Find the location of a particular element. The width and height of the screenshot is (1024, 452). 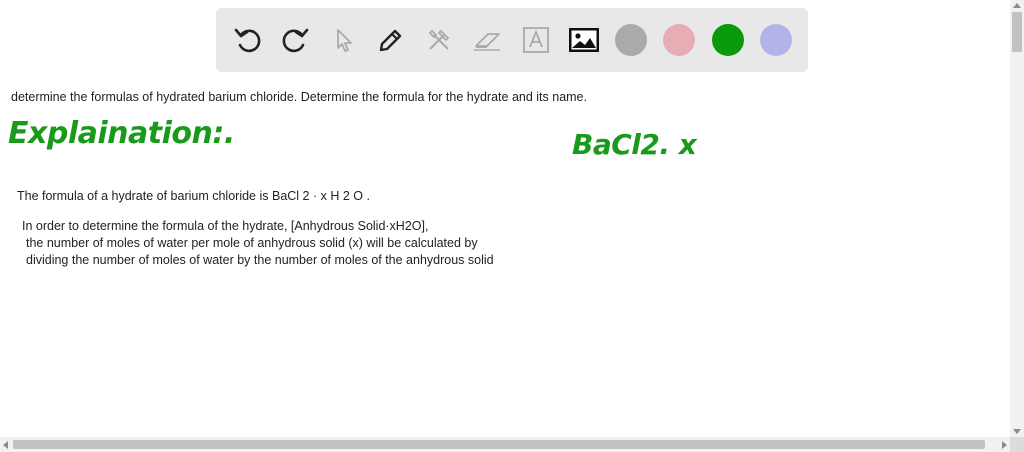

image-button is located at coordinates (584, 40).